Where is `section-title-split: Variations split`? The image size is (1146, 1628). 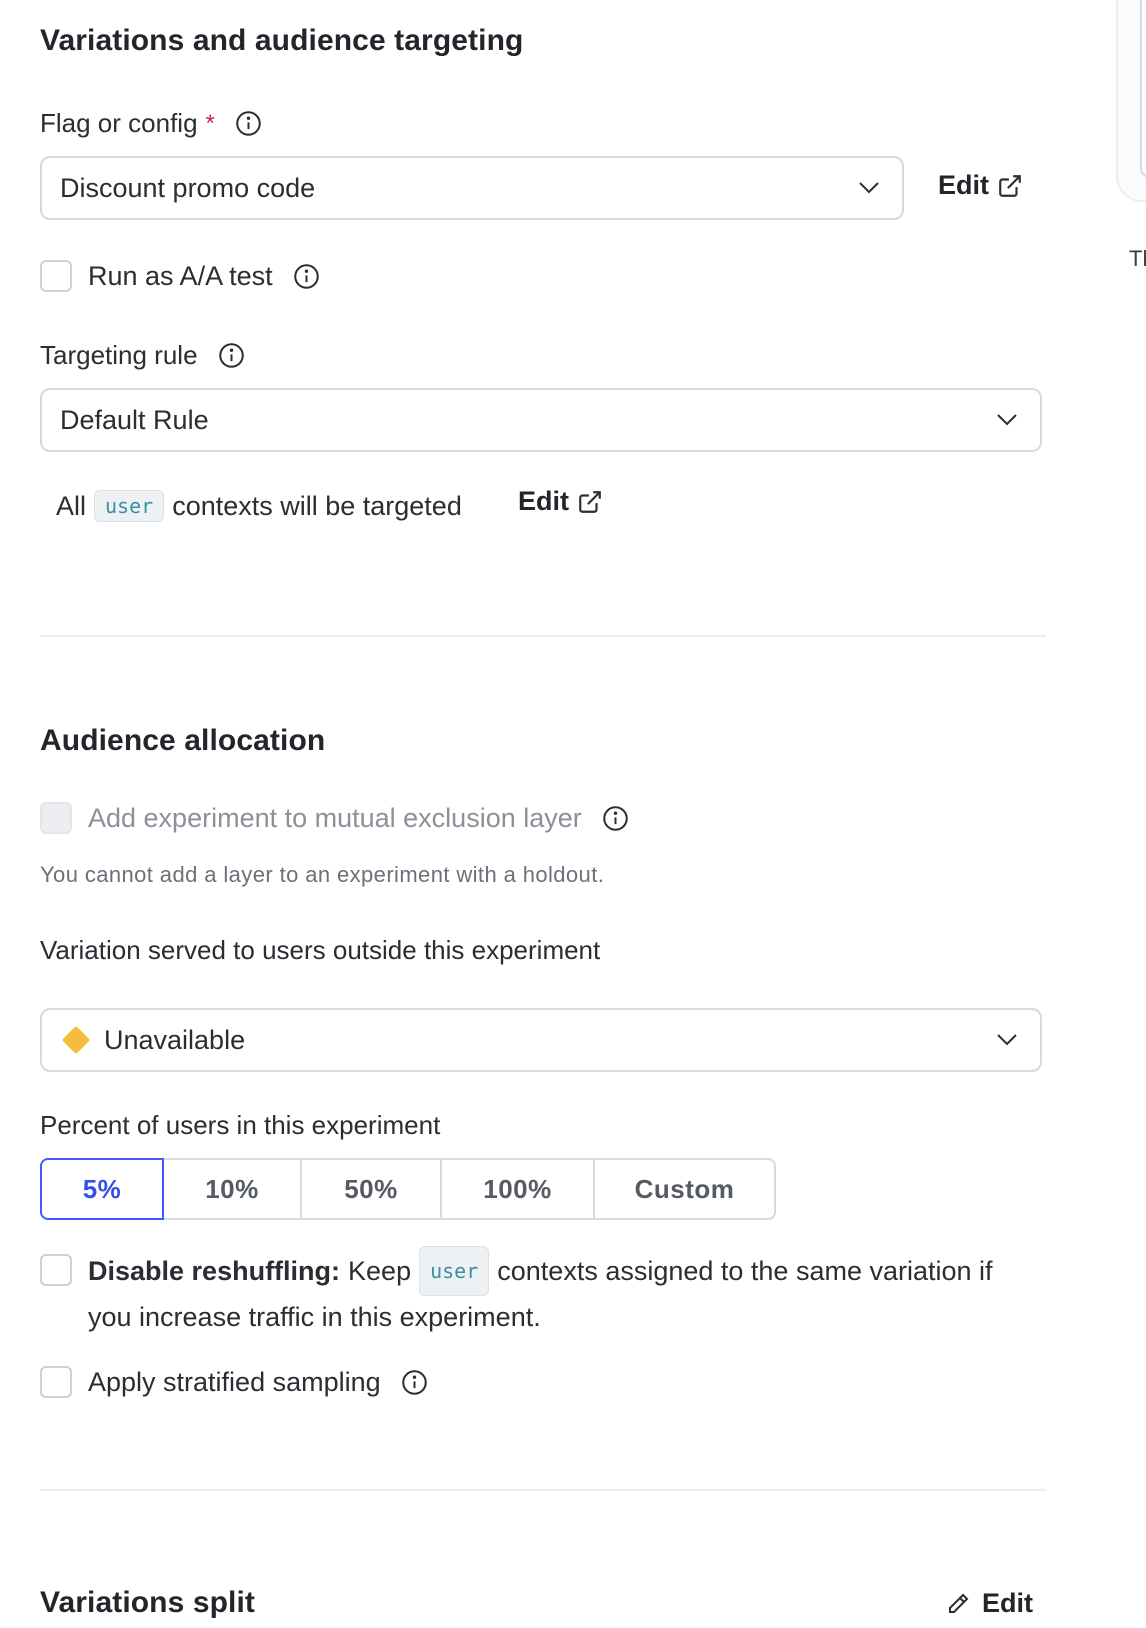 section-title-split: Variations split is located at coordinates (147, 1602).